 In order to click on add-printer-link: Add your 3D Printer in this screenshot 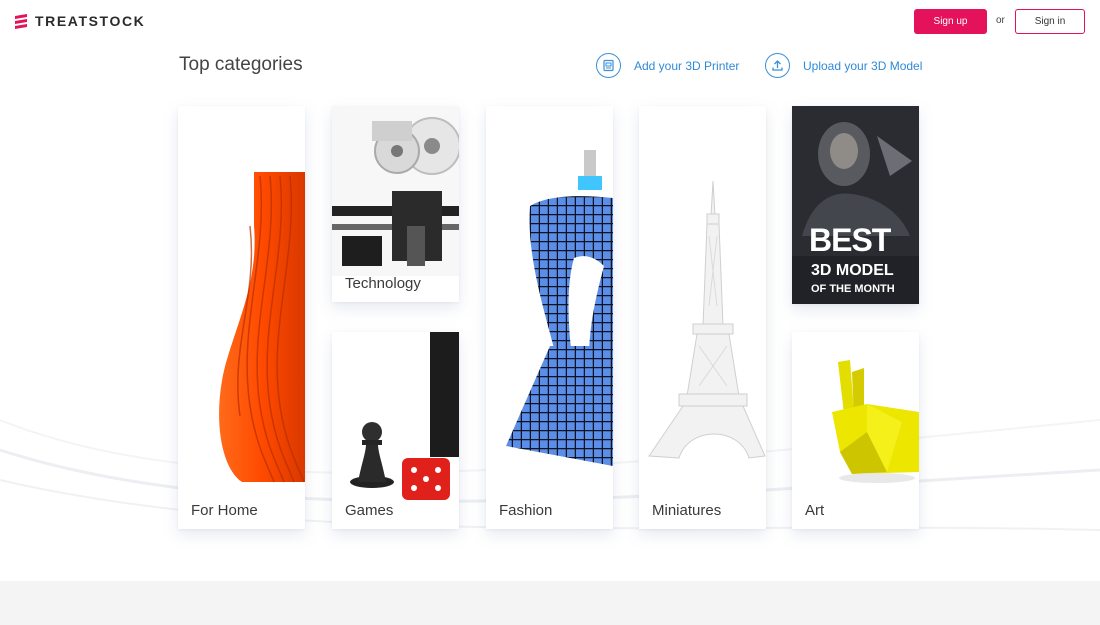, I will do `click(667, 65)`.